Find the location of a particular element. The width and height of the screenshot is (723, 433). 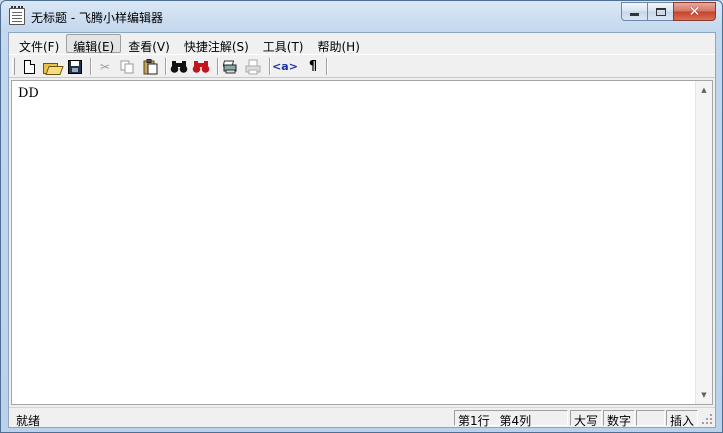

maximize-button is located at coordinates (660, 11).